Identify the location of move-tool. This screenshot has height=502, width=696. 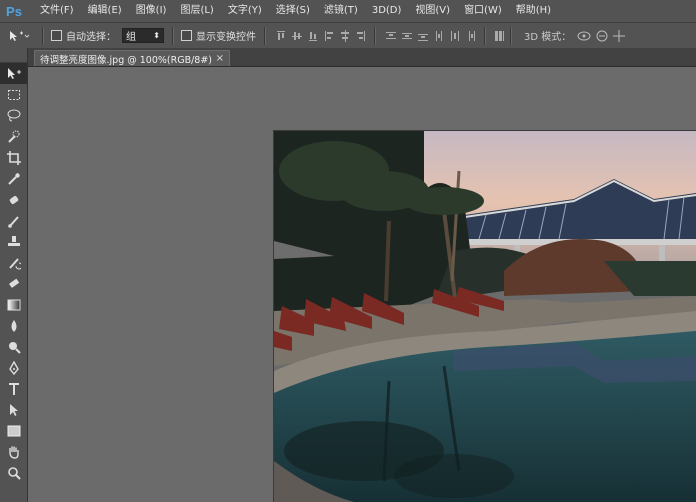
(13, 73).